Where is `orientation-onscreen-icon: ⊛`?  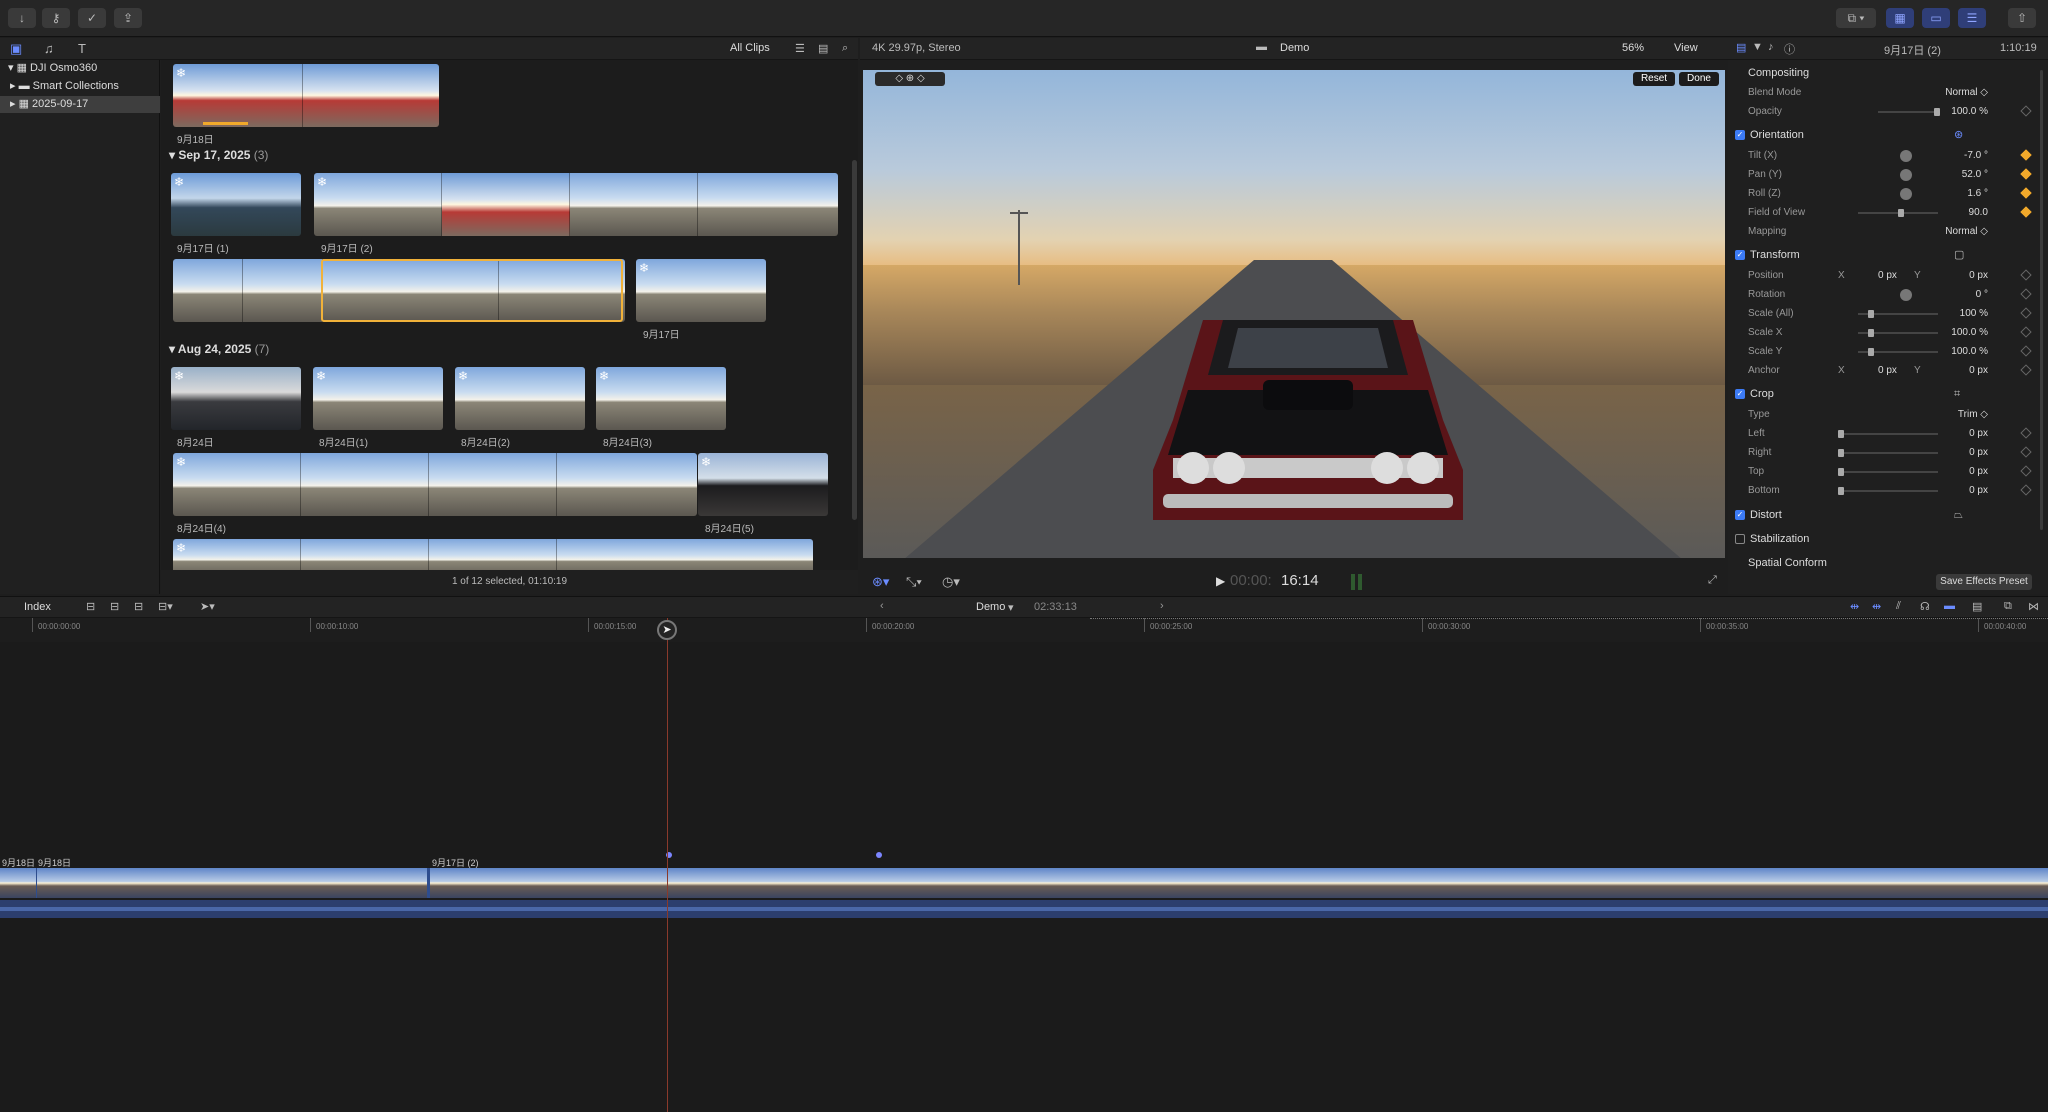 orientation-onscreen-icon: ⊛ is located at coordinates (1958, 135).